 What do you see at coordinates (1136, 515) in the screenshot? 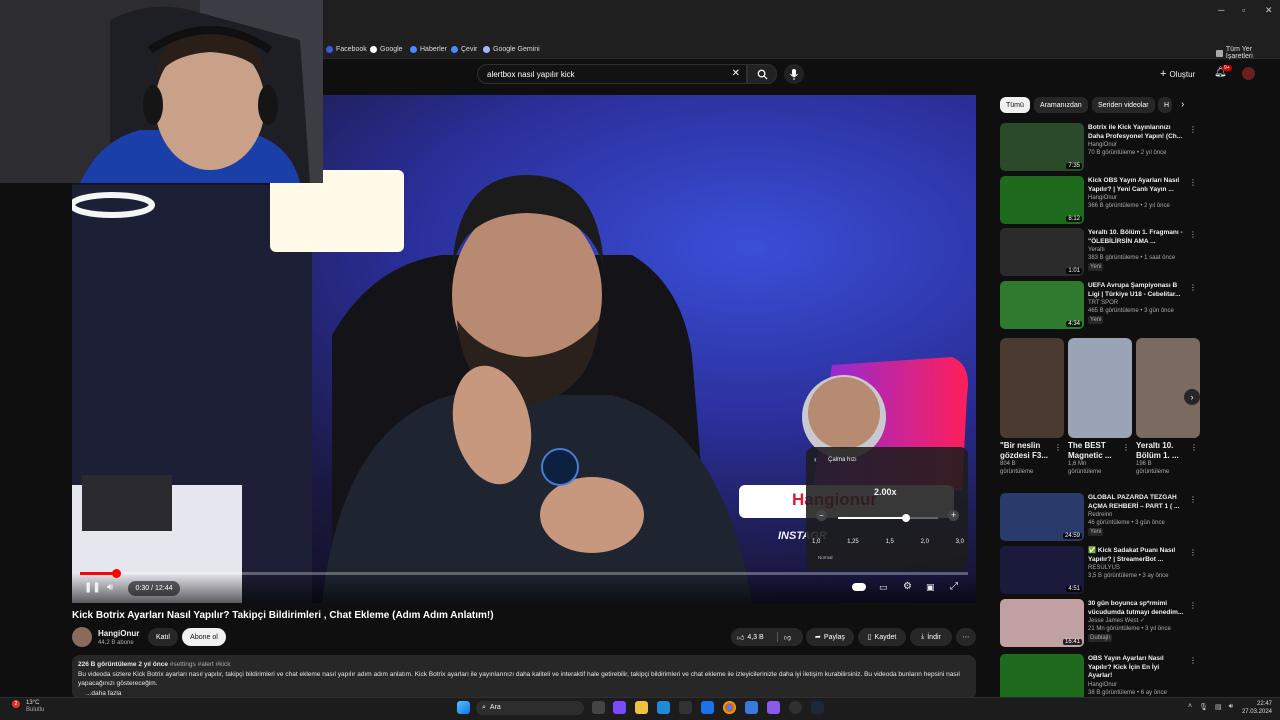
I see `video-item-channel: Redreinn` at bounding box center [1136, 515].